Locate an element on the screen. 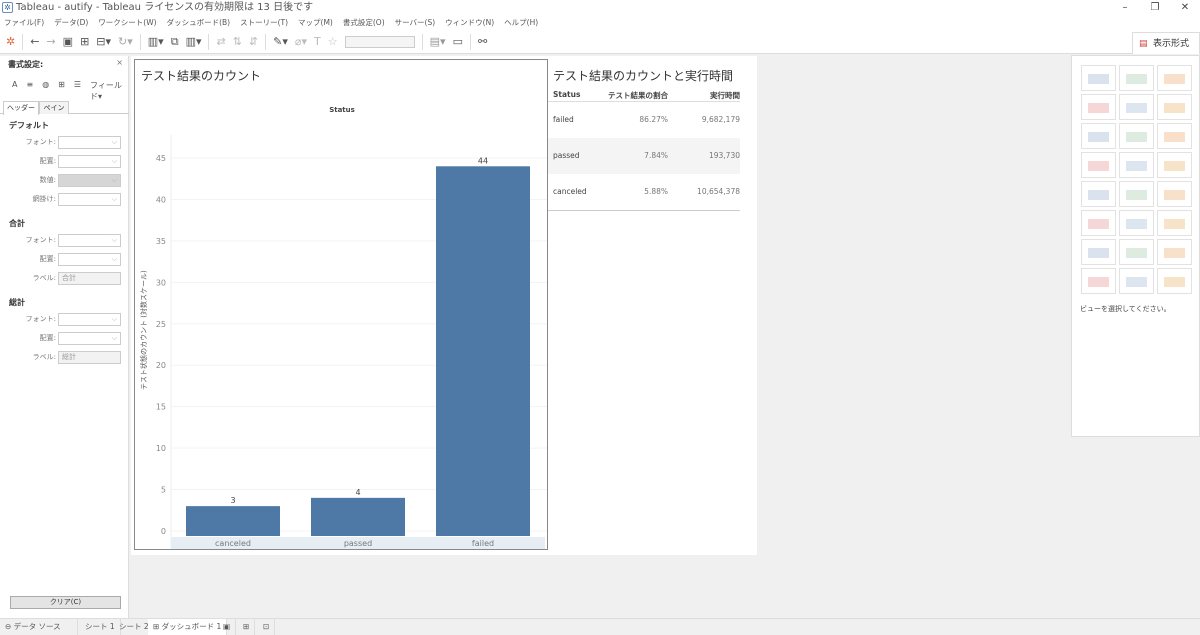 This screenshot has width=1200, height=635. bar is located at coordinates (483, 351).